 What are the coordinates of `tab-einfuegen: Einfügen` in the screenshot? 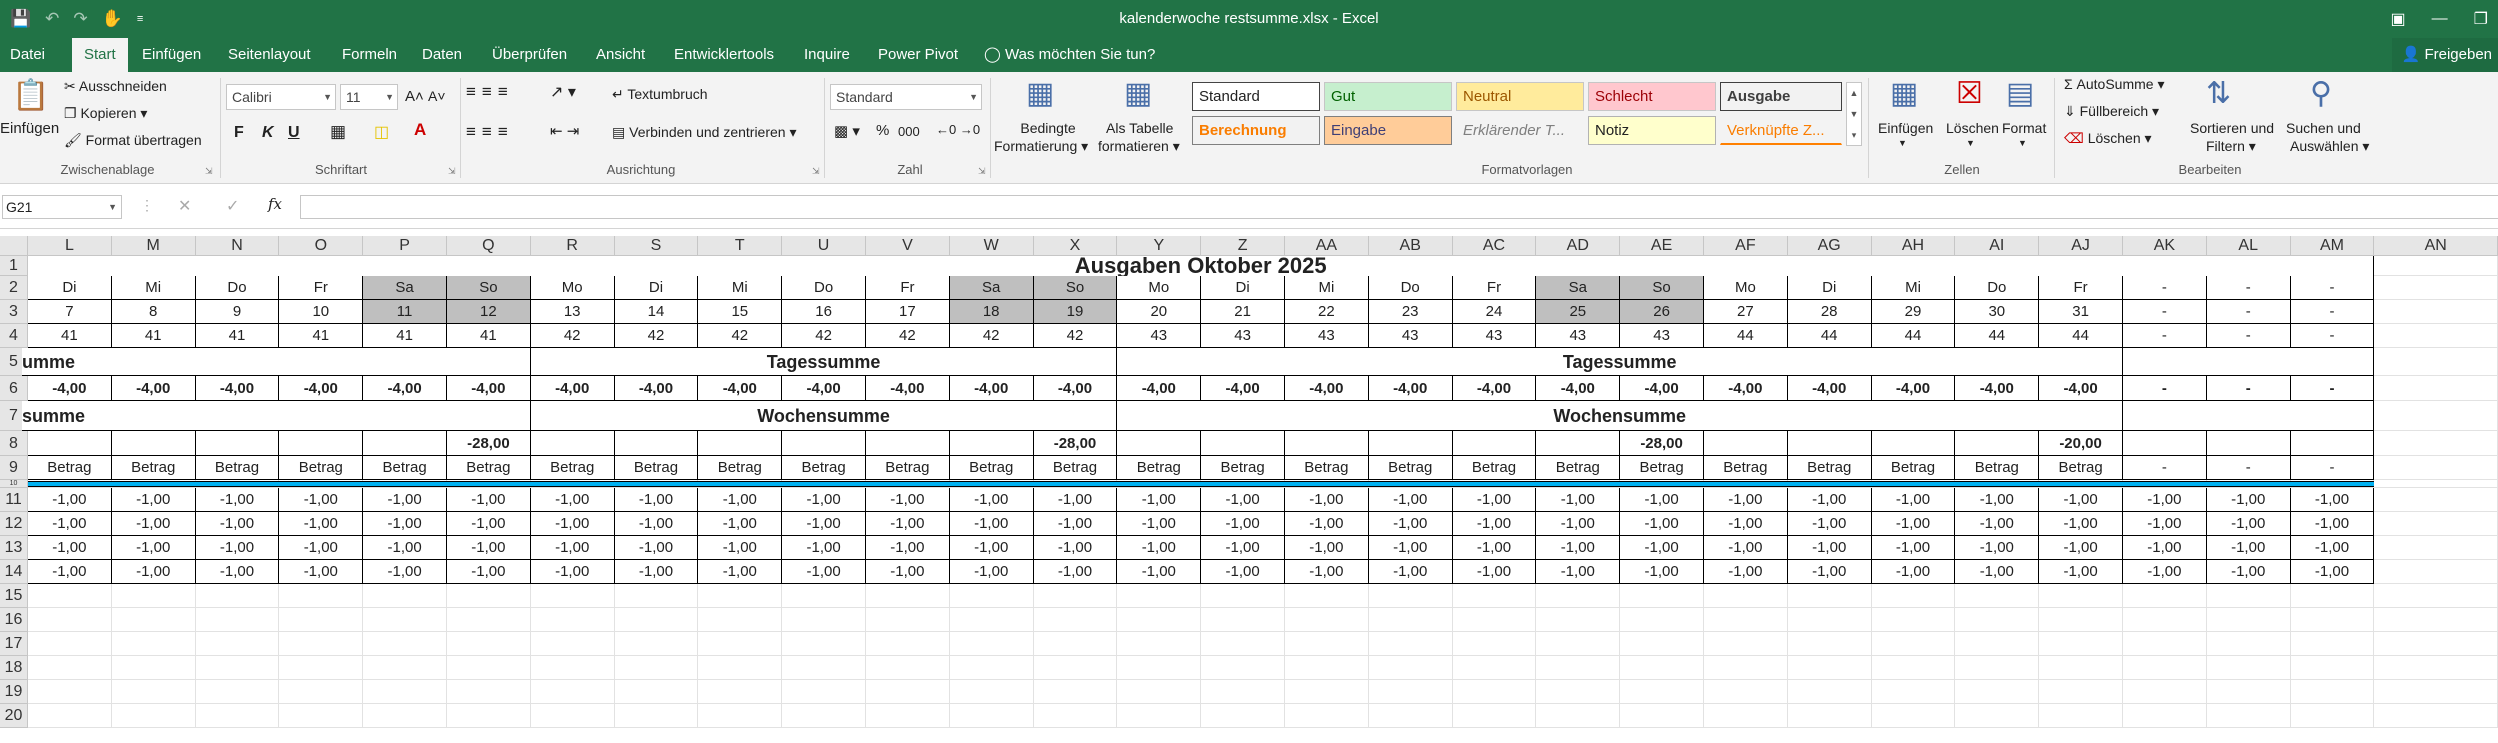 It's located at (171, 55).